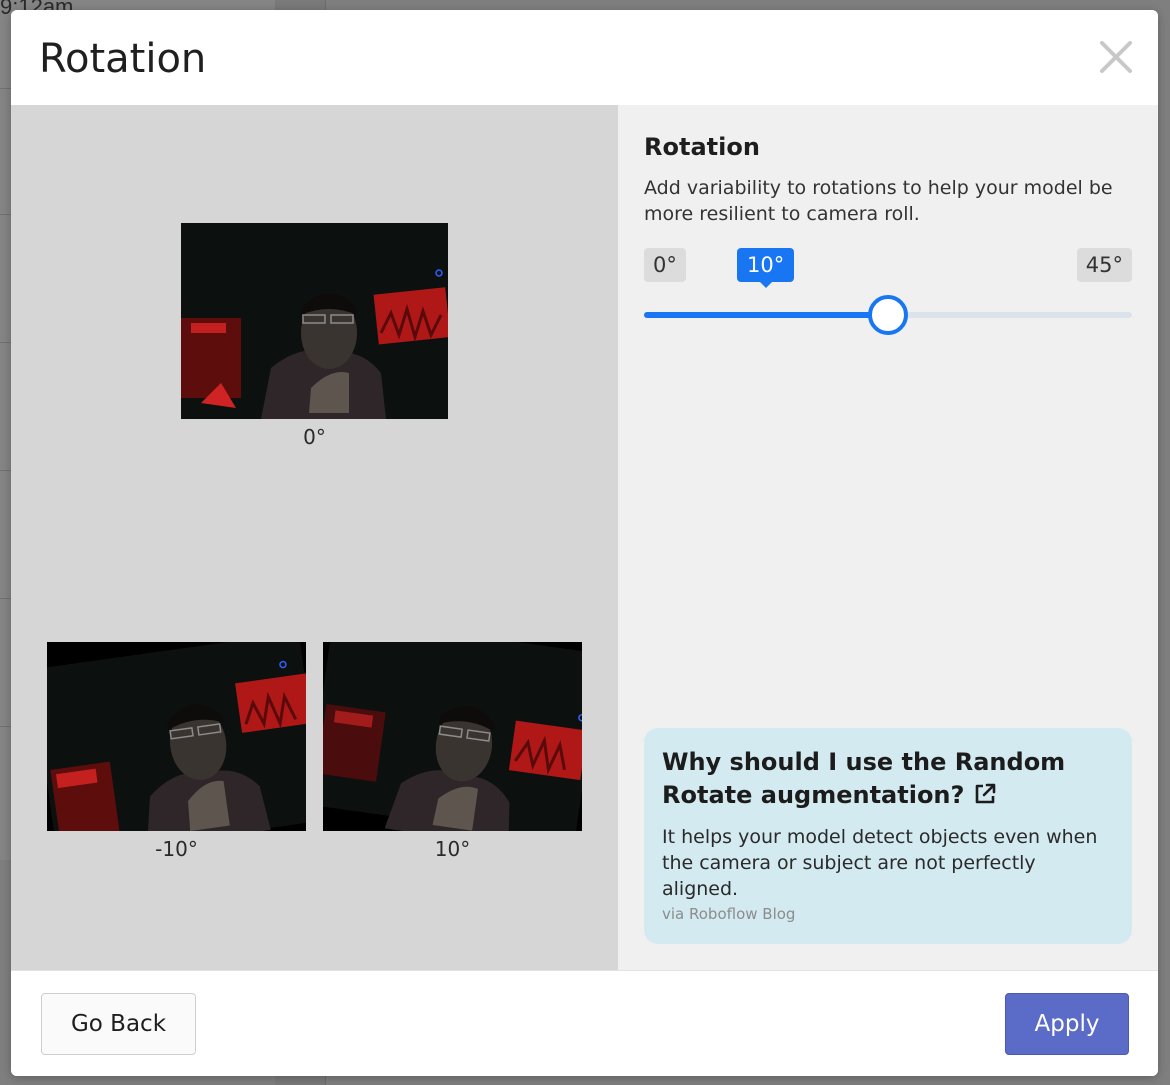 This screenshot has height=1085, width=1170. What do you see at coordinates (314, 437) in the screenshot?
I see `preview-label-original: 0°` at bounding box center [314, 437].